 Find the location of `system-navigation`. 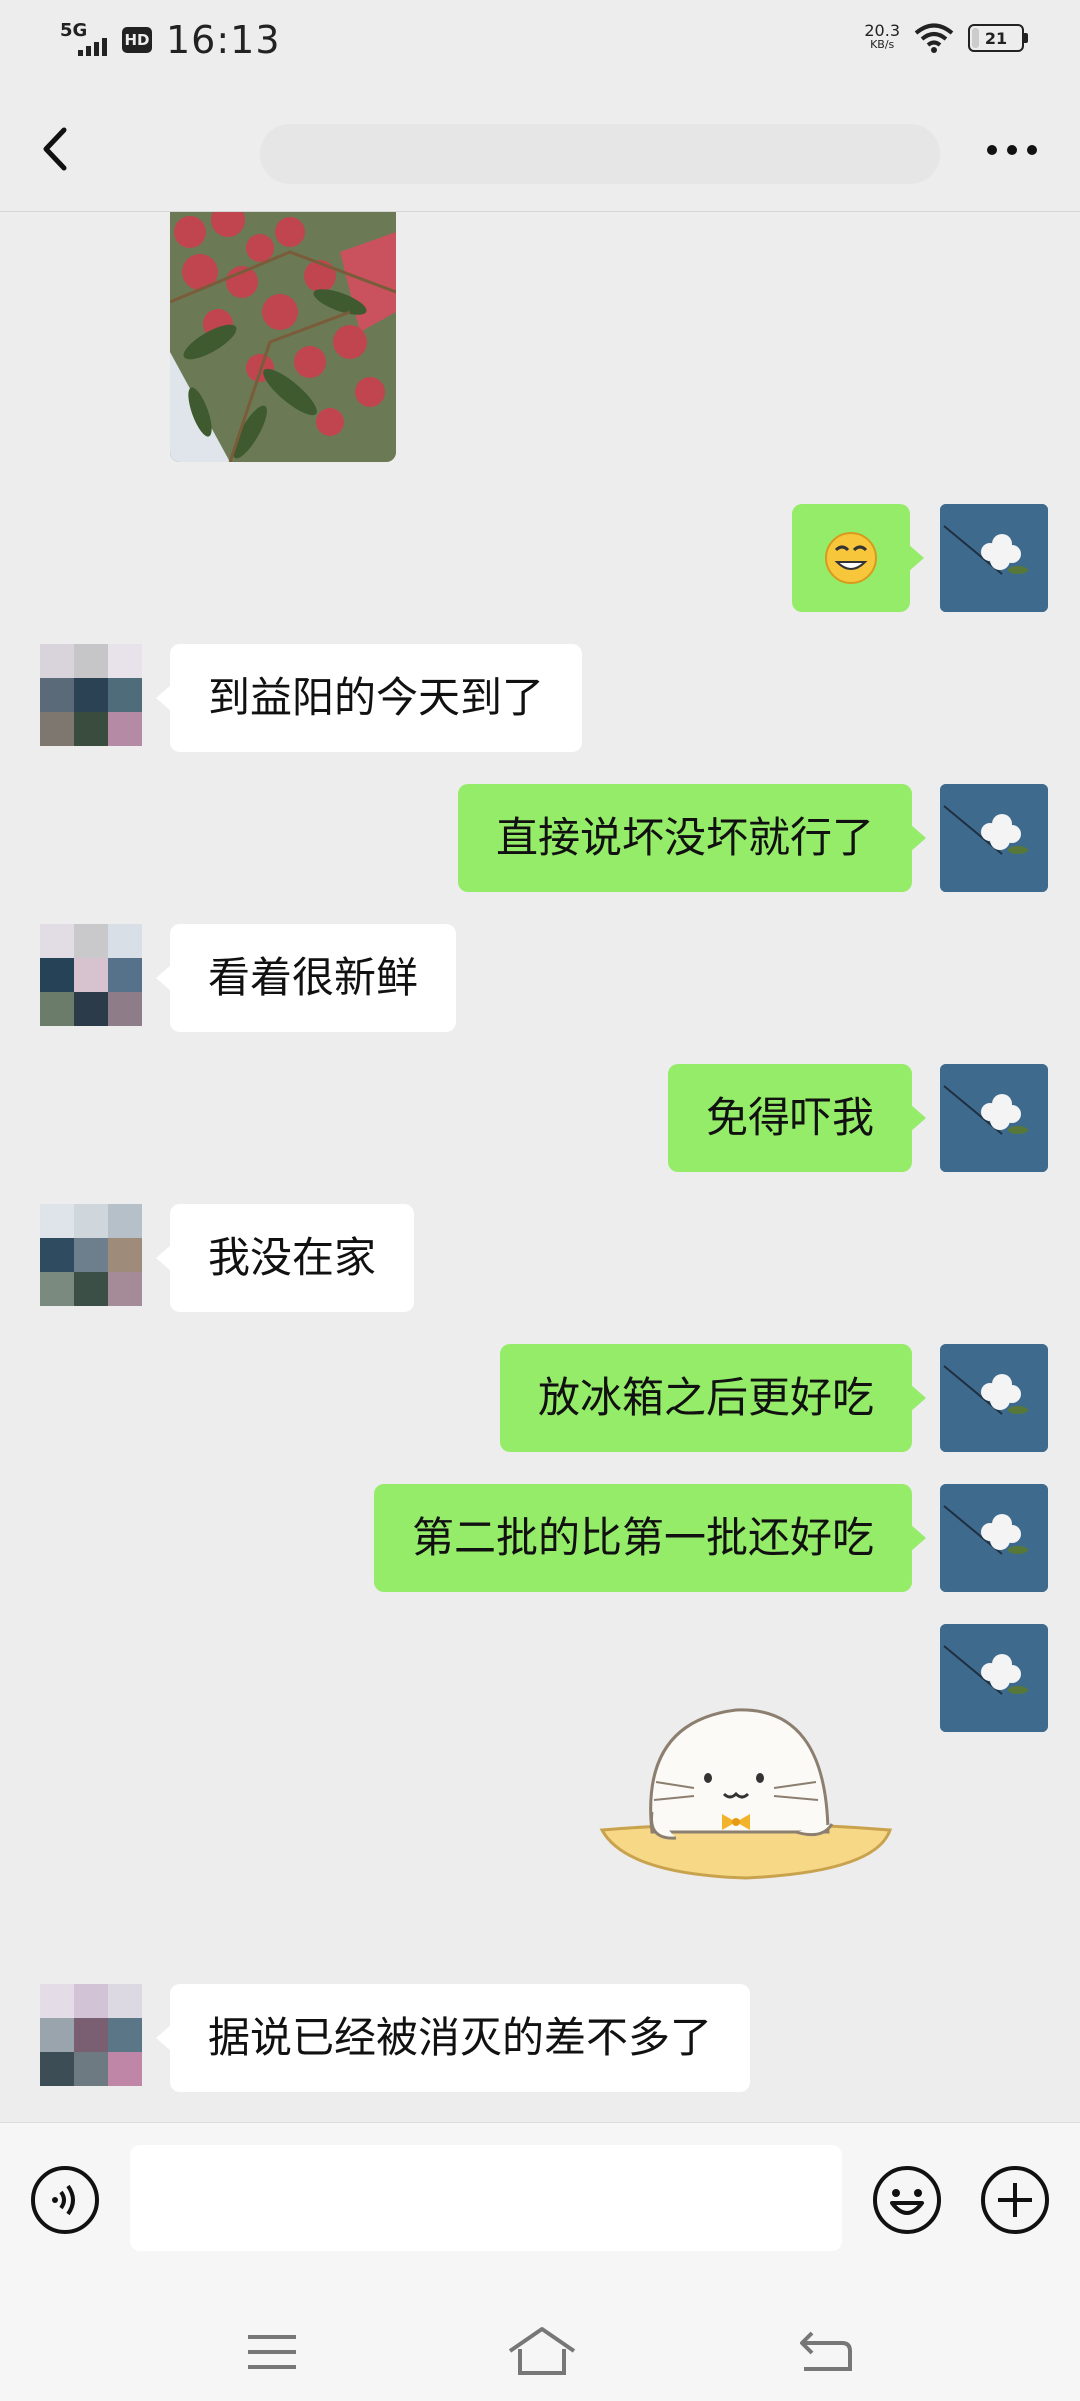

system-navigation is located at coordinates (540, 2352).